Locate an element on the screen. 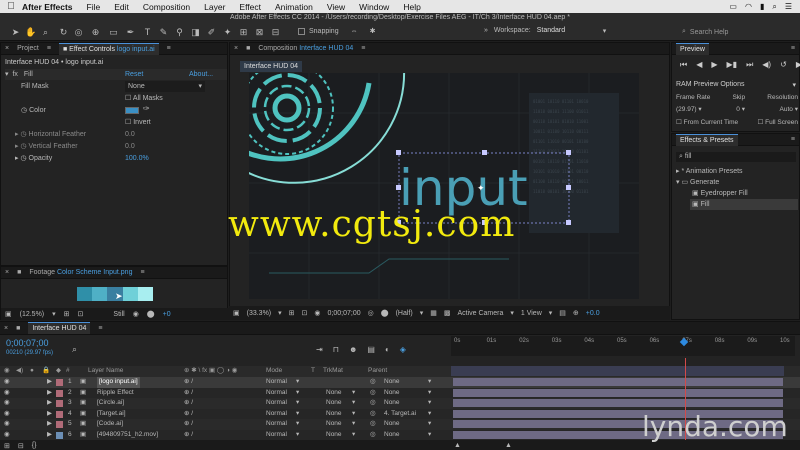 The image size is (800, 450). zoom-in-icon: ▲ is located at coordinates (508, 445).